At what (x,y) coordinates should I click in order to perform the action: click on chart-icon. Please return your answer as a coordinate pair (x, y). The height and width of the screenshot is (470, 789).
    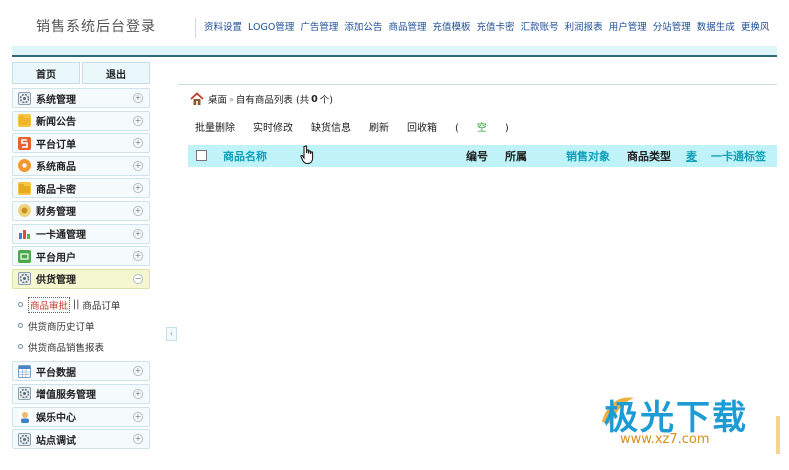
    Looking at the image, I should click on (24, 234).